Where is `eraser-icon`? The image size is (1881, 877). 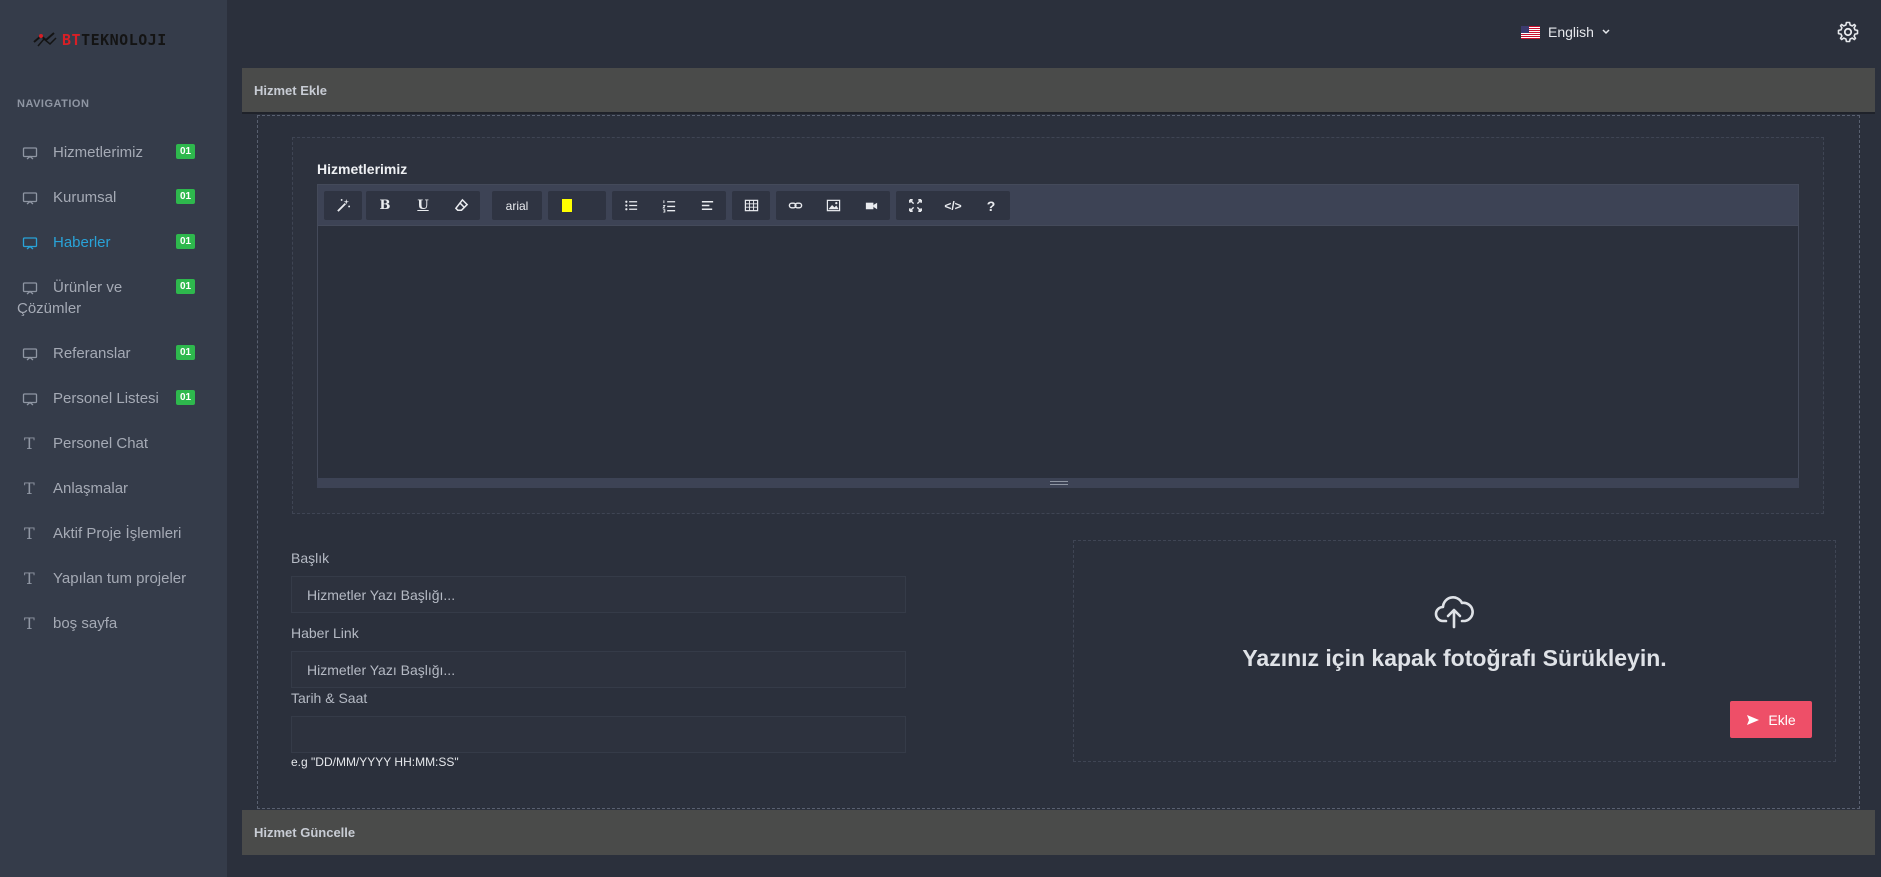
eraser-icon is located at coordinates (461, 205).